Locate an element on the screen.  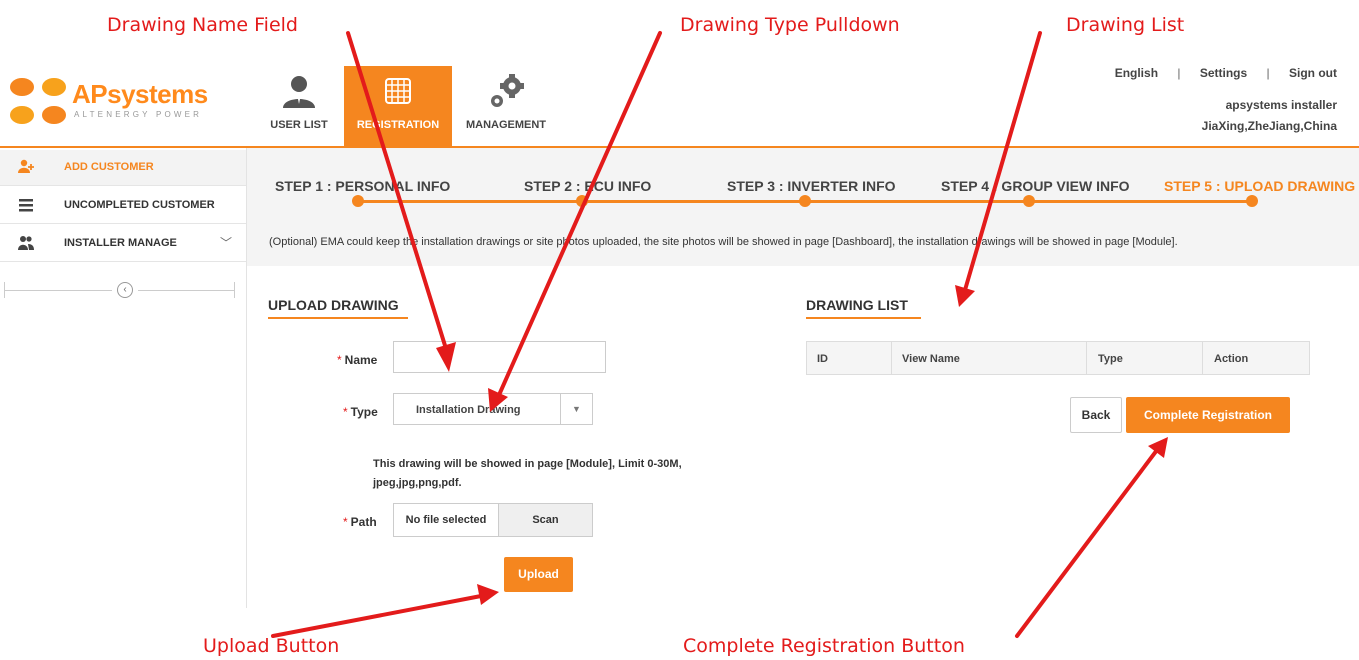
step-5: STEP 5 : UPLOAD DRAWING is located at coordinates (1260, 186).